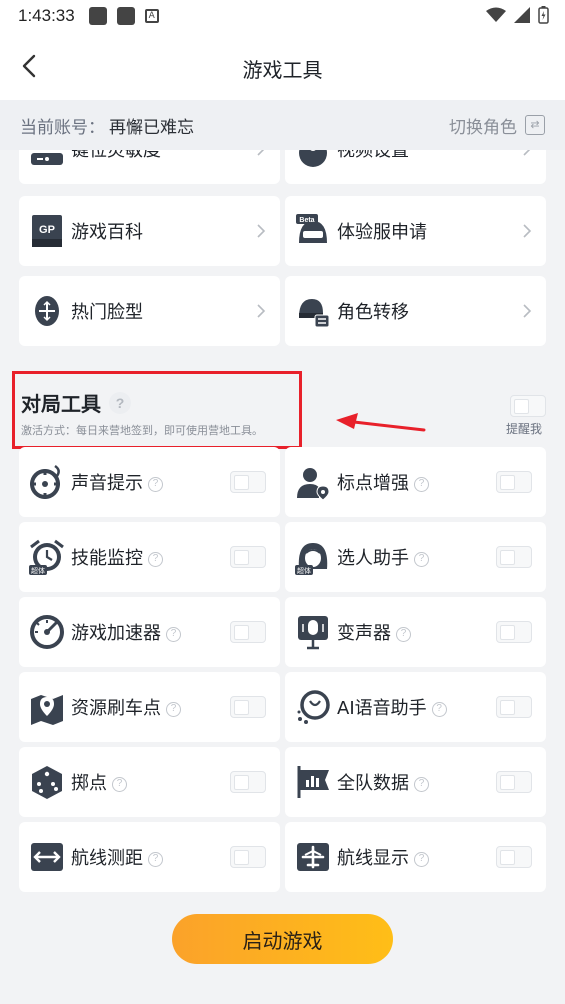  What do you see at coordinates (116, 155) in the screenshot?
I see `tool-label: 键位灵敏度` at bounding box center [116, 155].